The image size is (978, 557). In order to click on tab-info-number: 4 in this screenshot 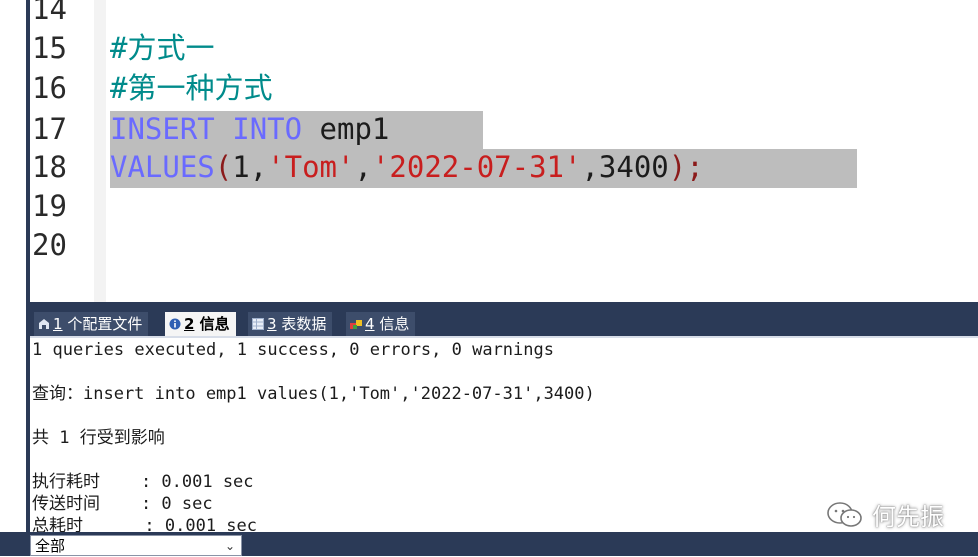, I will do `click(370, 324)`.